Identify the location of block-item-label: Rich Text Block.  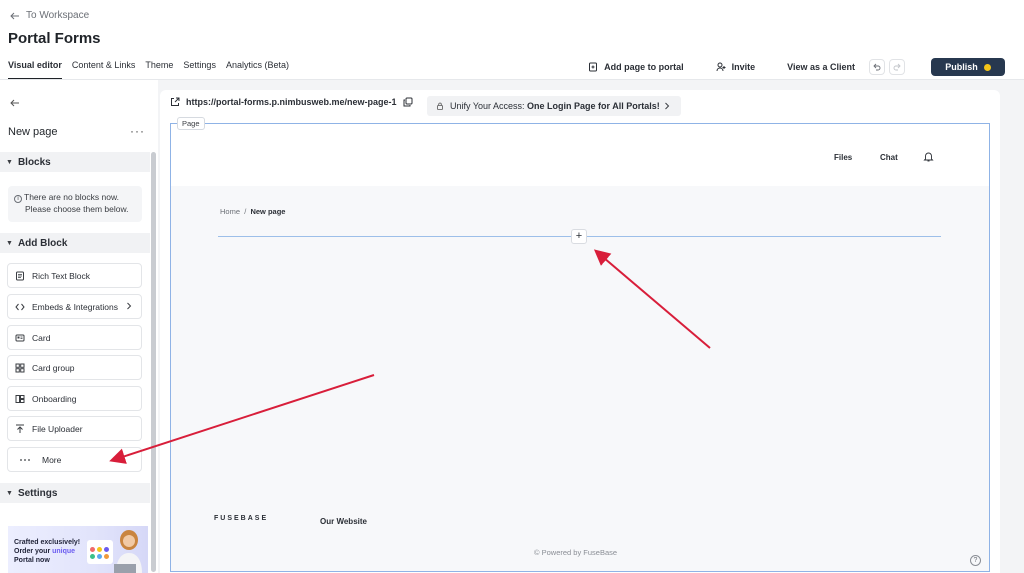
(61, 275).